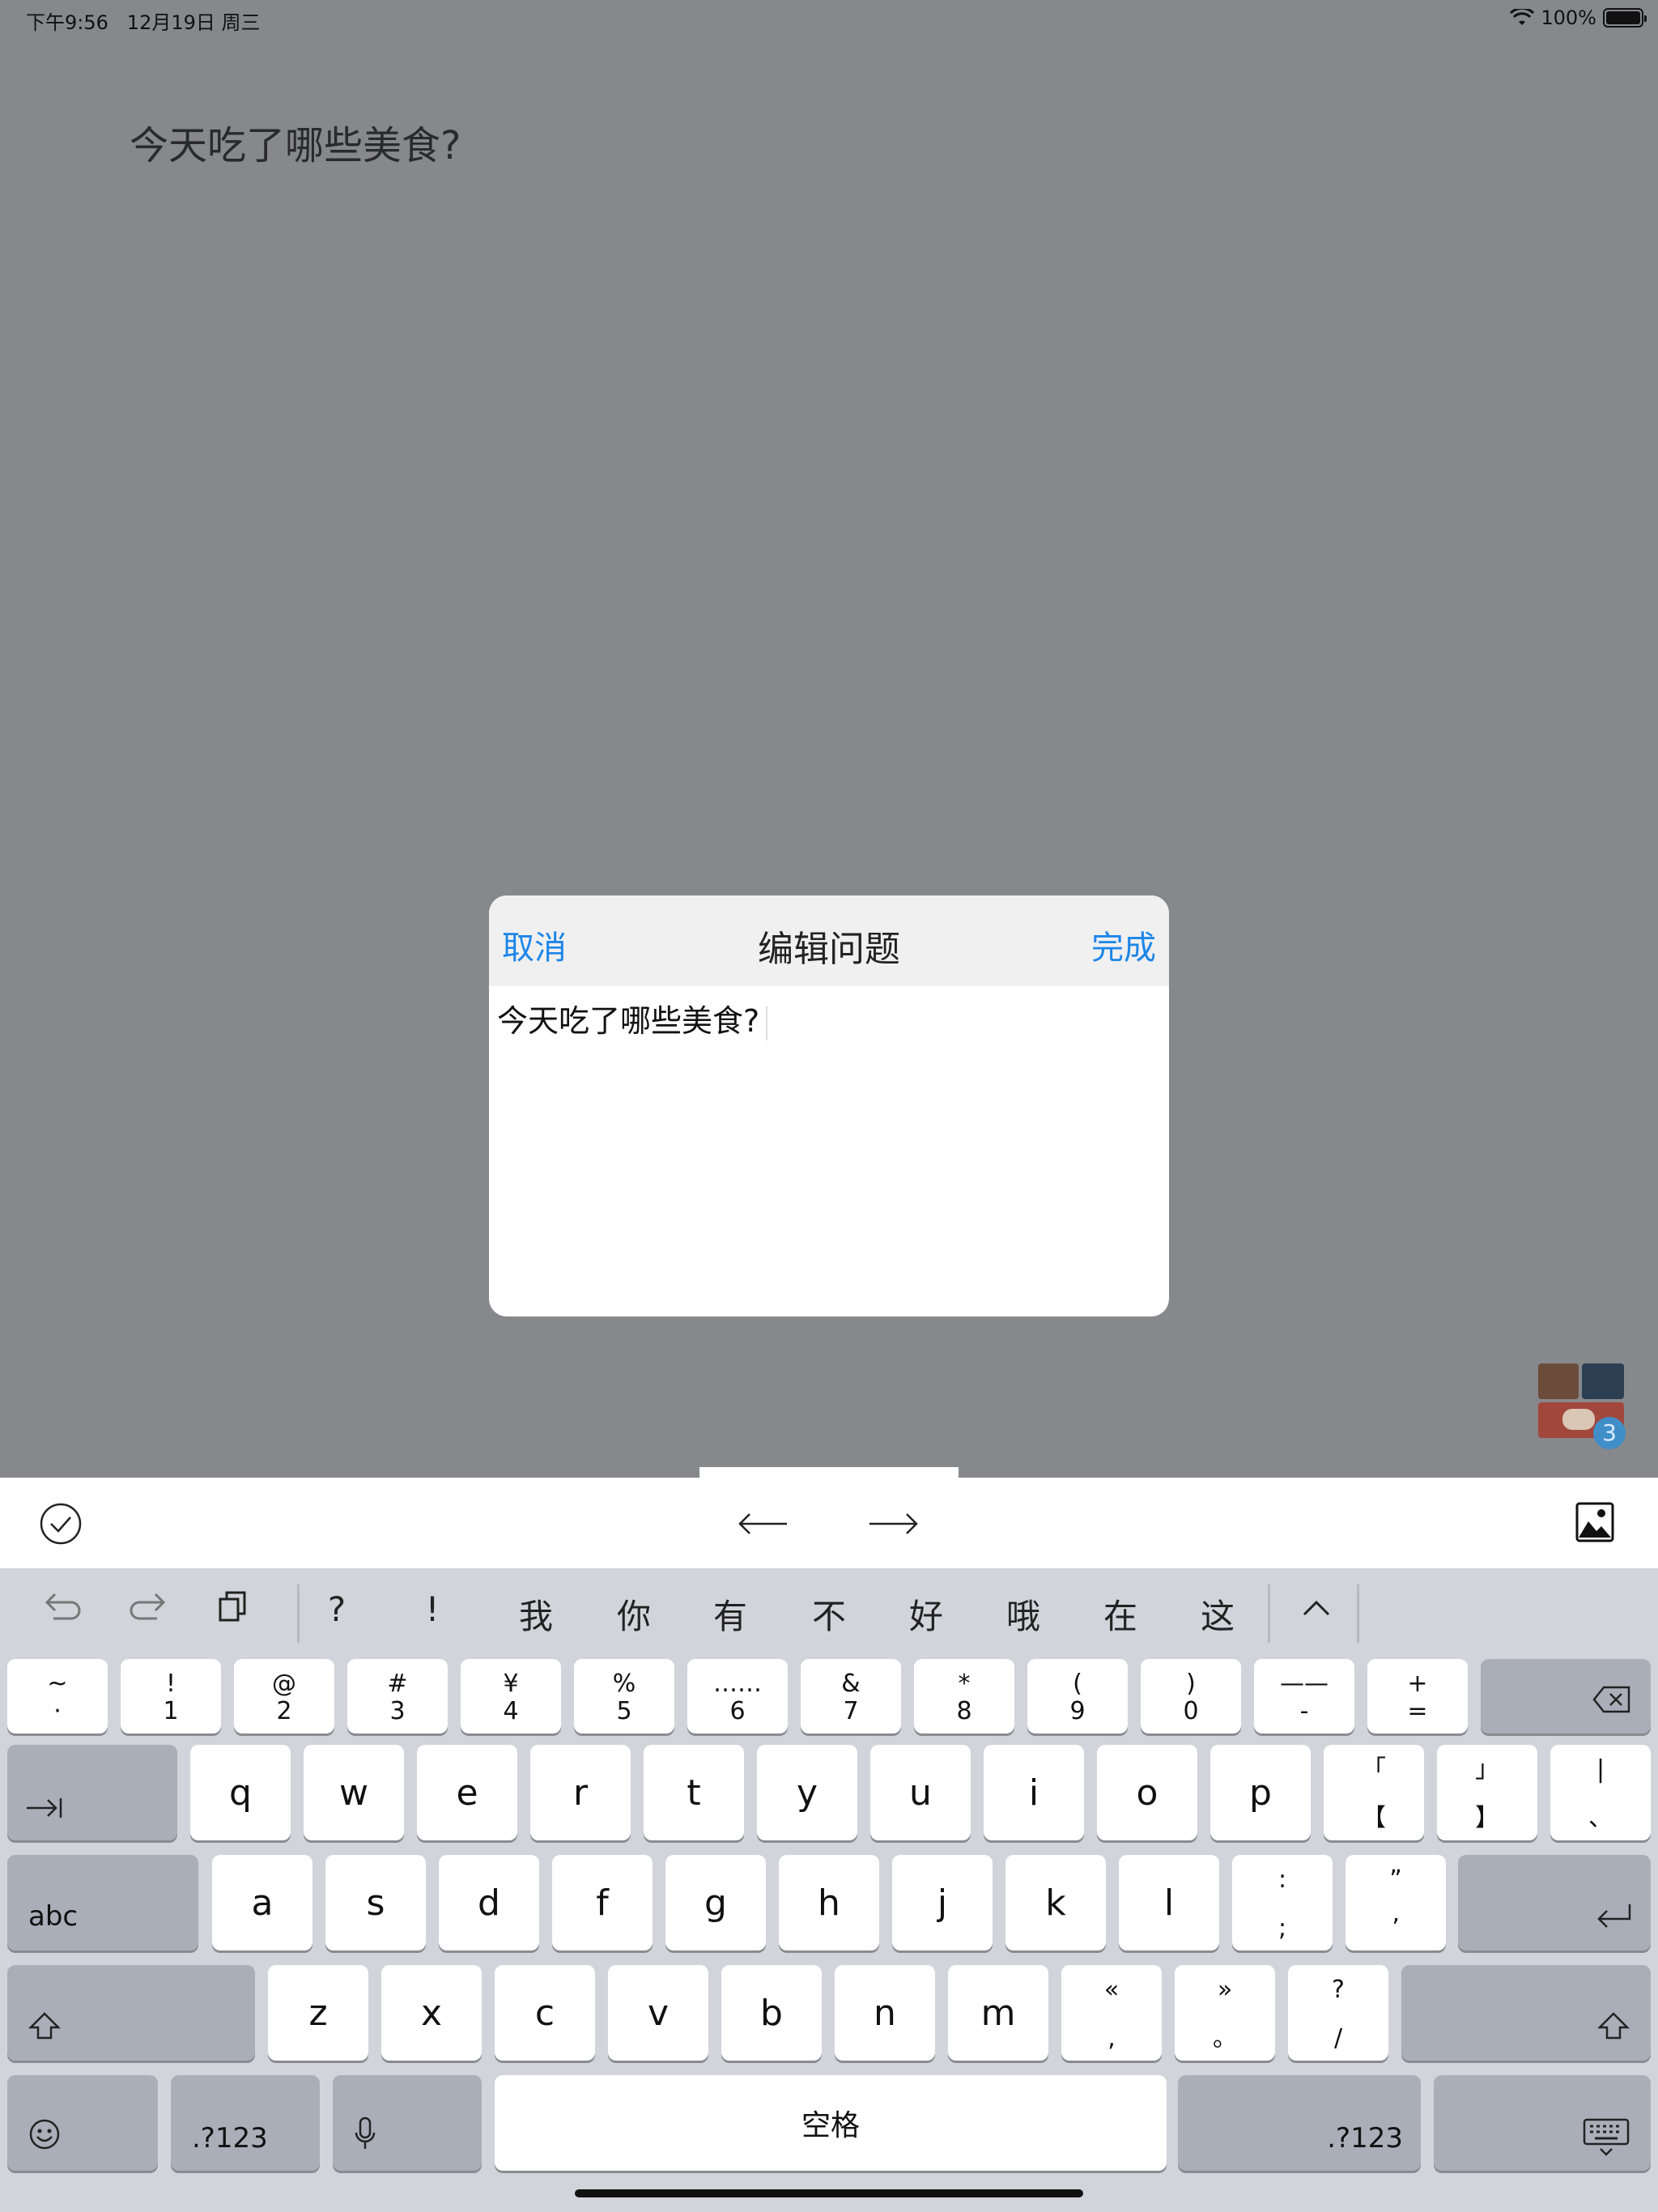 This screenshot has height=2212, width=1658. What do you see at coordinates (964, 1696) in the screenshot?
I see `key-number: * 8` at bounding box center [964, 1696].